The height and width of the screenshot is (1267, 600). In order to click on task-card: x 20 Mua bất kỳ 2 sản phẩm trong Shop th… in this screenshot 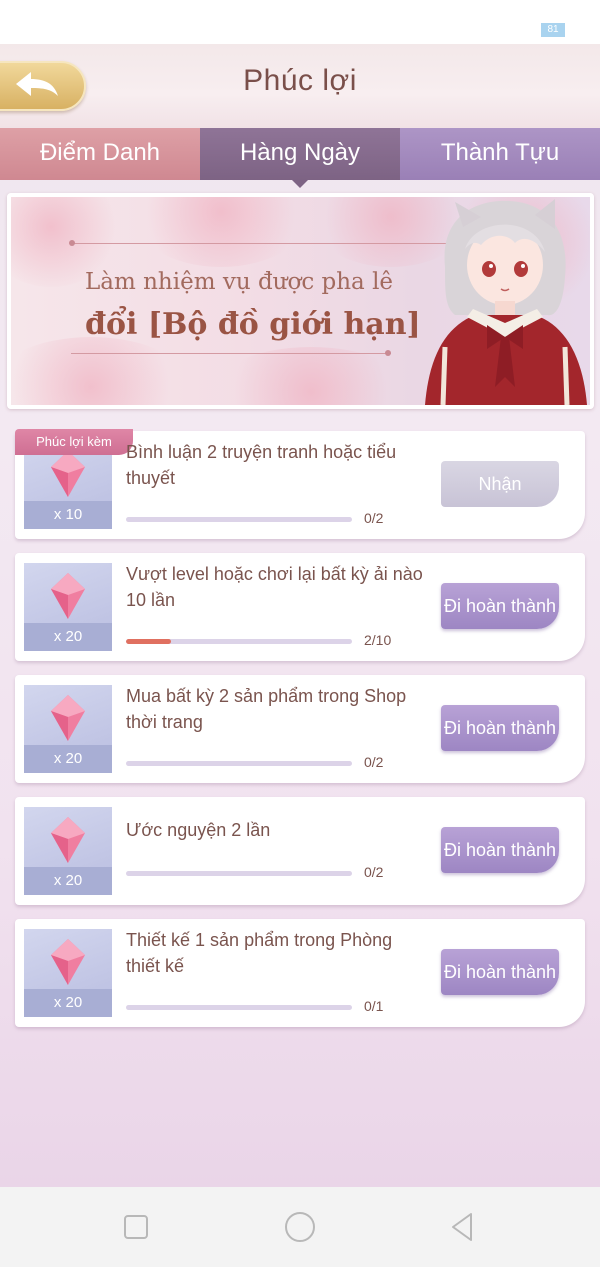, I will do `click(300, 729)`.